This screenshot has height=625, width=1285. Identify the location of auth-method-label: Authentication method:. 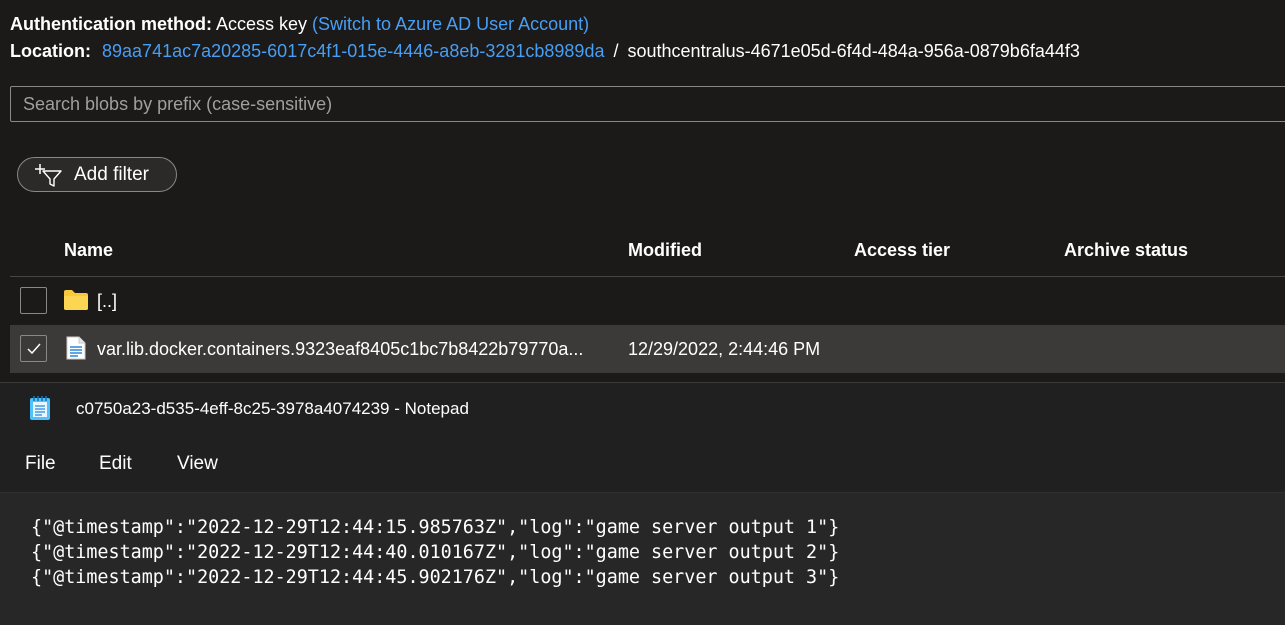
(111, 24).